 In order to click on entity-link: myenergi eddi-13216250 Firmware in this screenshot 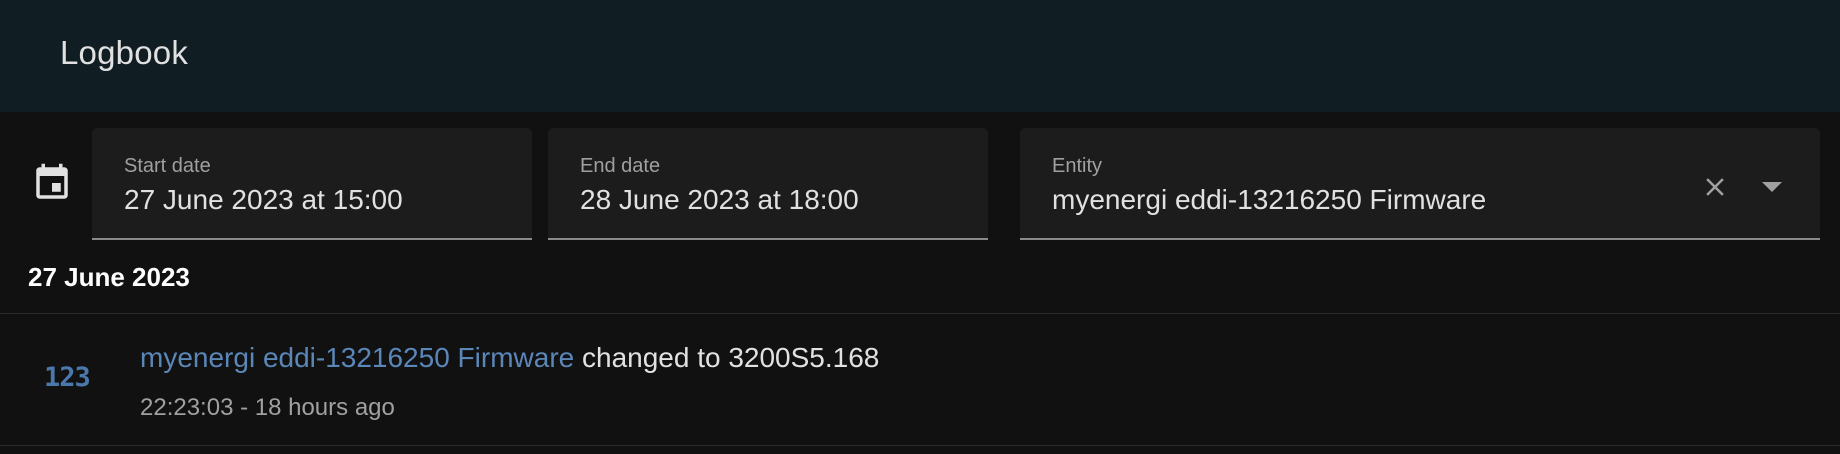, I will do `click(357, 357)`.